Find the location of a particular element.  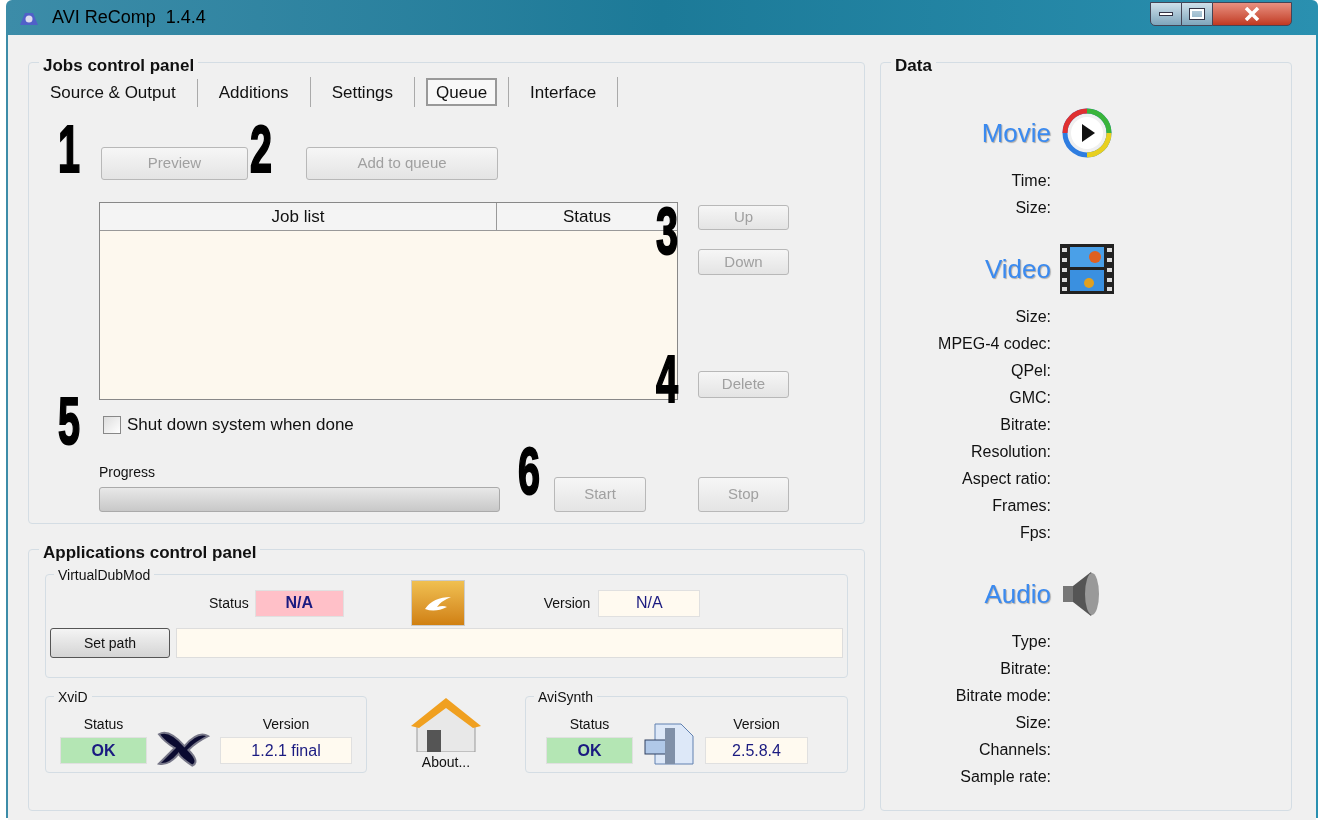

field-label: Sample rate: is located at coordinates (1005, 777).